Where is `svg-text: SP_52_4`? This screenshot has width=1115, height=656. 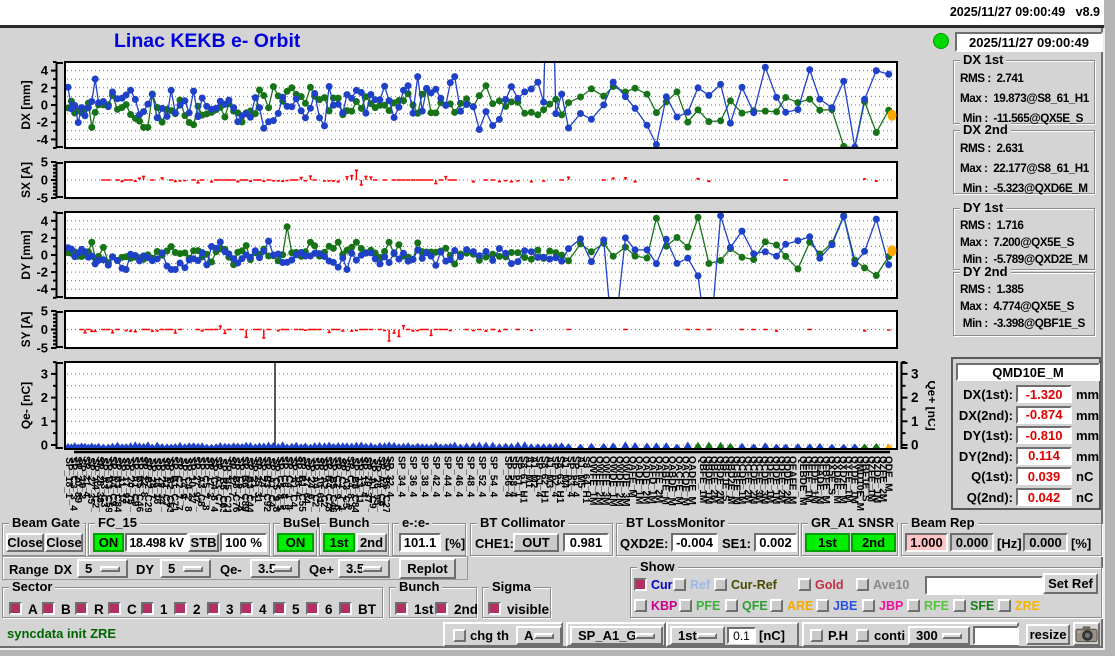
svg-text: SP_52_4 is located at coordinates (481, 477).